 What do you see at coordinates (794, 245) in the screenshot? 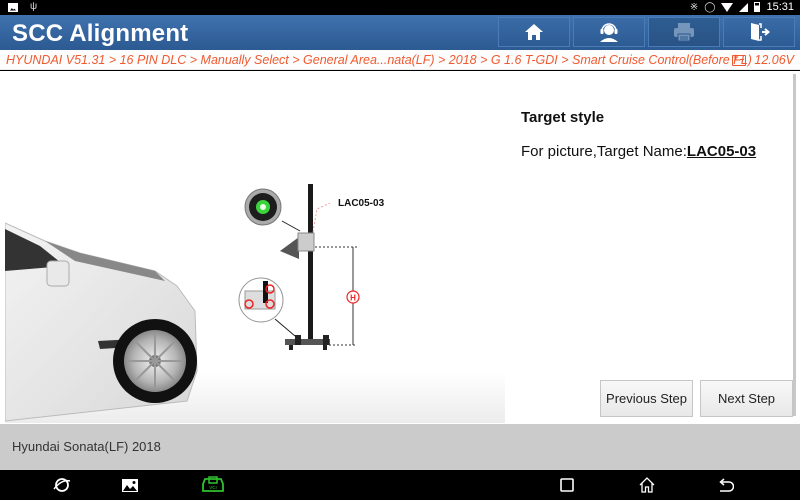
I see `scrollbar` at bounding box center [794, 245].